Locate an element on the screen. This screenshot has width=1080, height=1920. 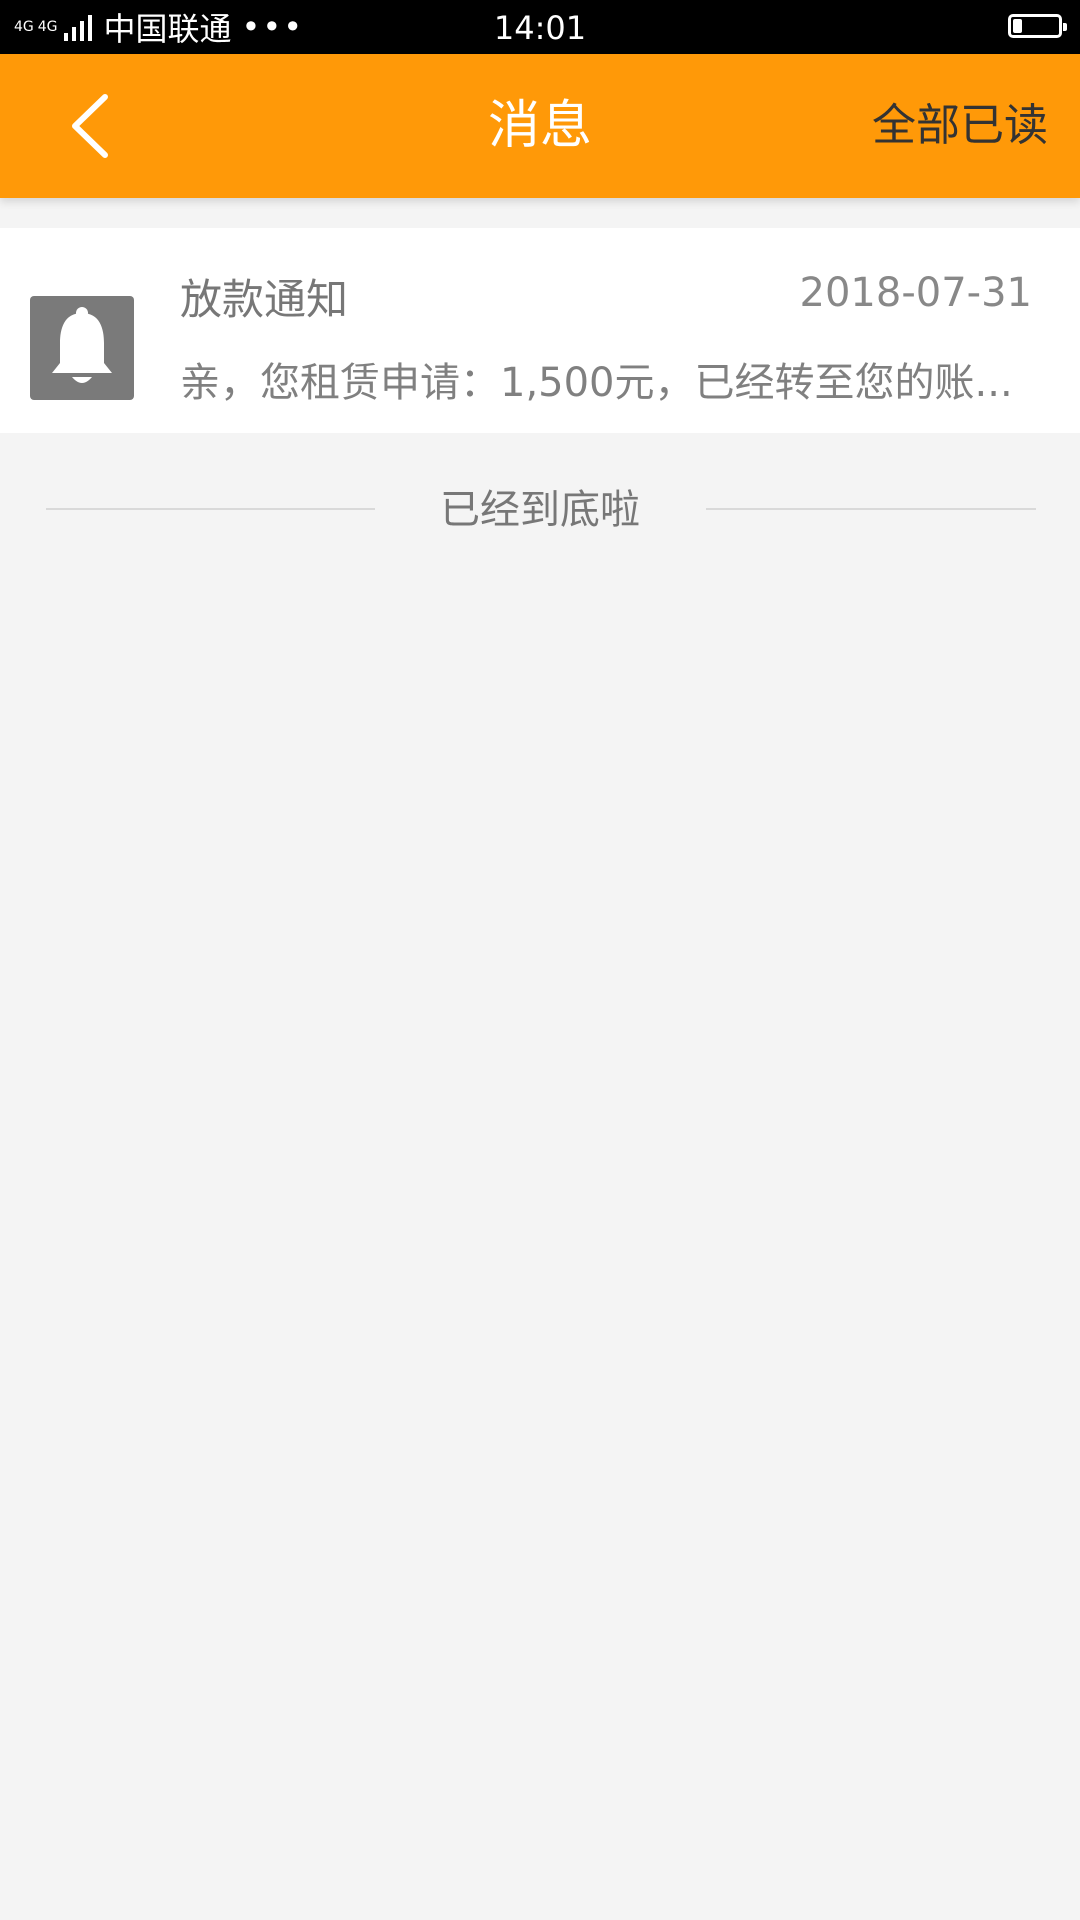
divider-line-right is located at coordinates (871, 509).